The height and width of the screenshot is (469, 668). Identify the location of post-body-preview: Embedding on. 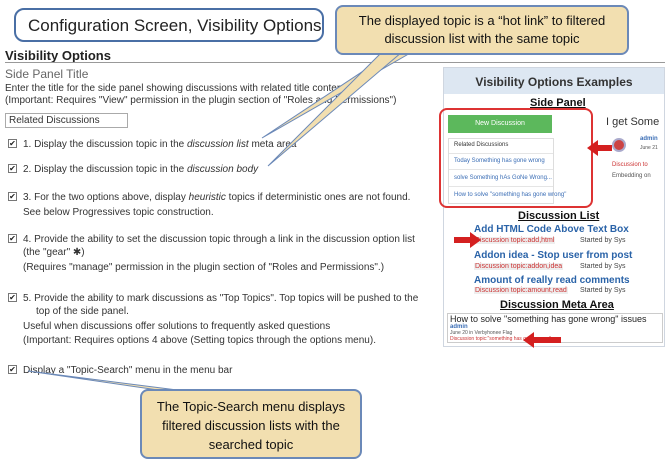
(631, 176).